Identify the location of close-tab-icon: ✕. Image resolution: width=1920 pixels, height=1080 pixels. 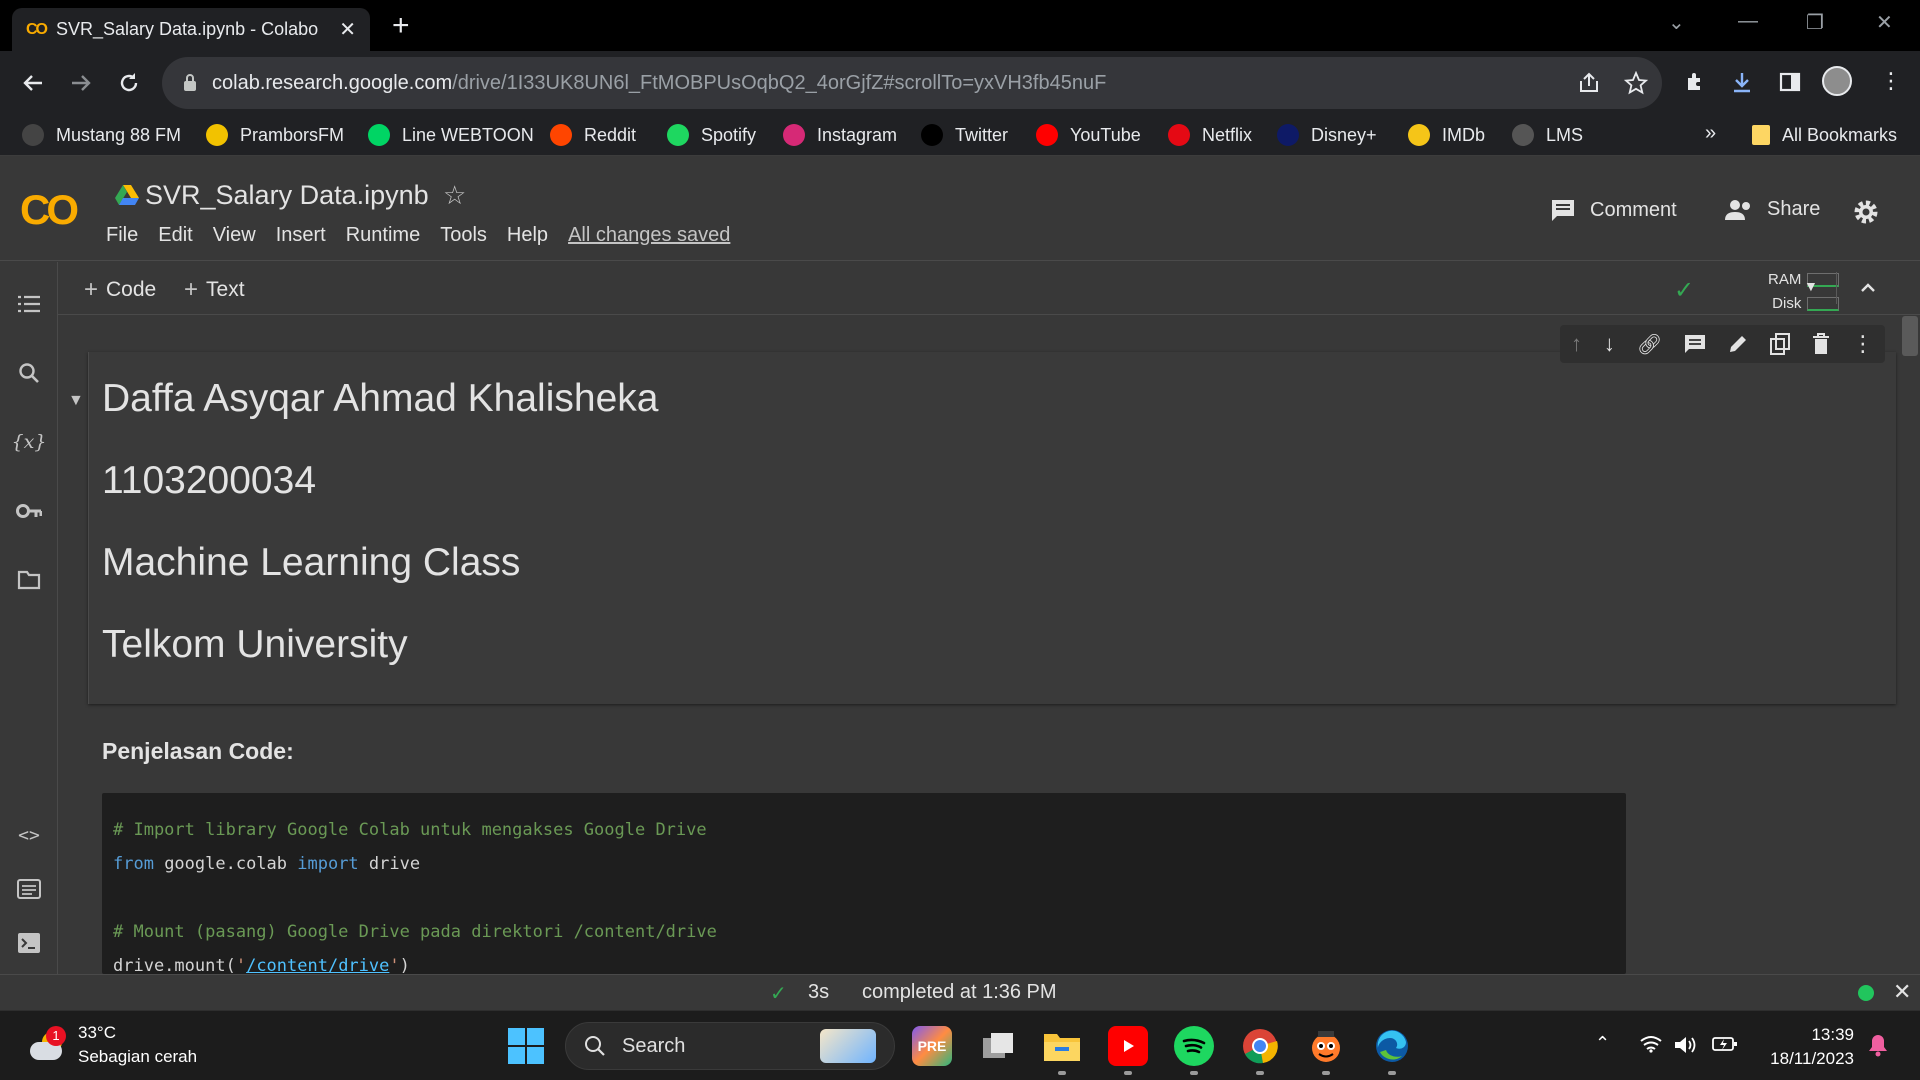
(347, 29).